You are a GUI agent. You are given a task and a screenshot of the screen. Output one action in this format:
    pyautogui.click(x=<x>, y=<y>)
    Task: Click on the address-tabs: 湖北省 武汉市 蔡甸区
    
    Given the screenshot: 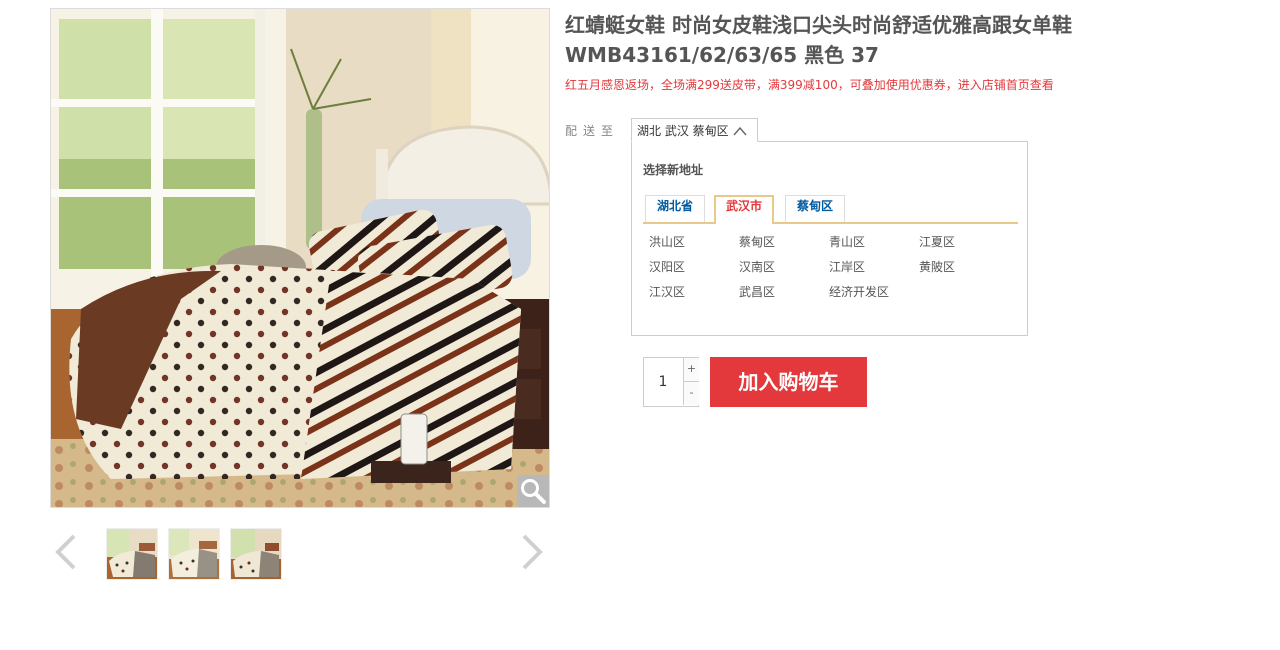 What is the action you would take?
    pyautogui.click(x=830, y=209)
    